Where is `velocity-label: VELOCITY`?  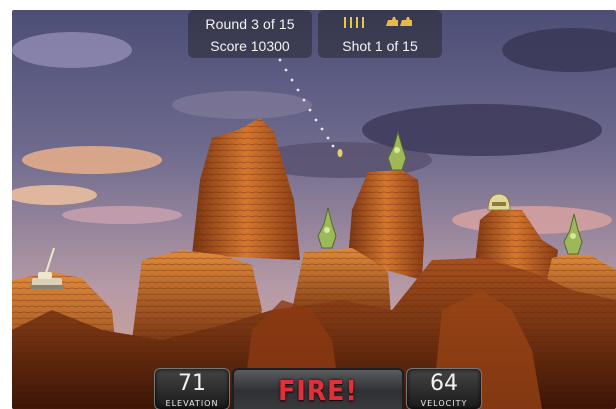
velocity-label: VELOCITY is located at coordinates (444, 403).